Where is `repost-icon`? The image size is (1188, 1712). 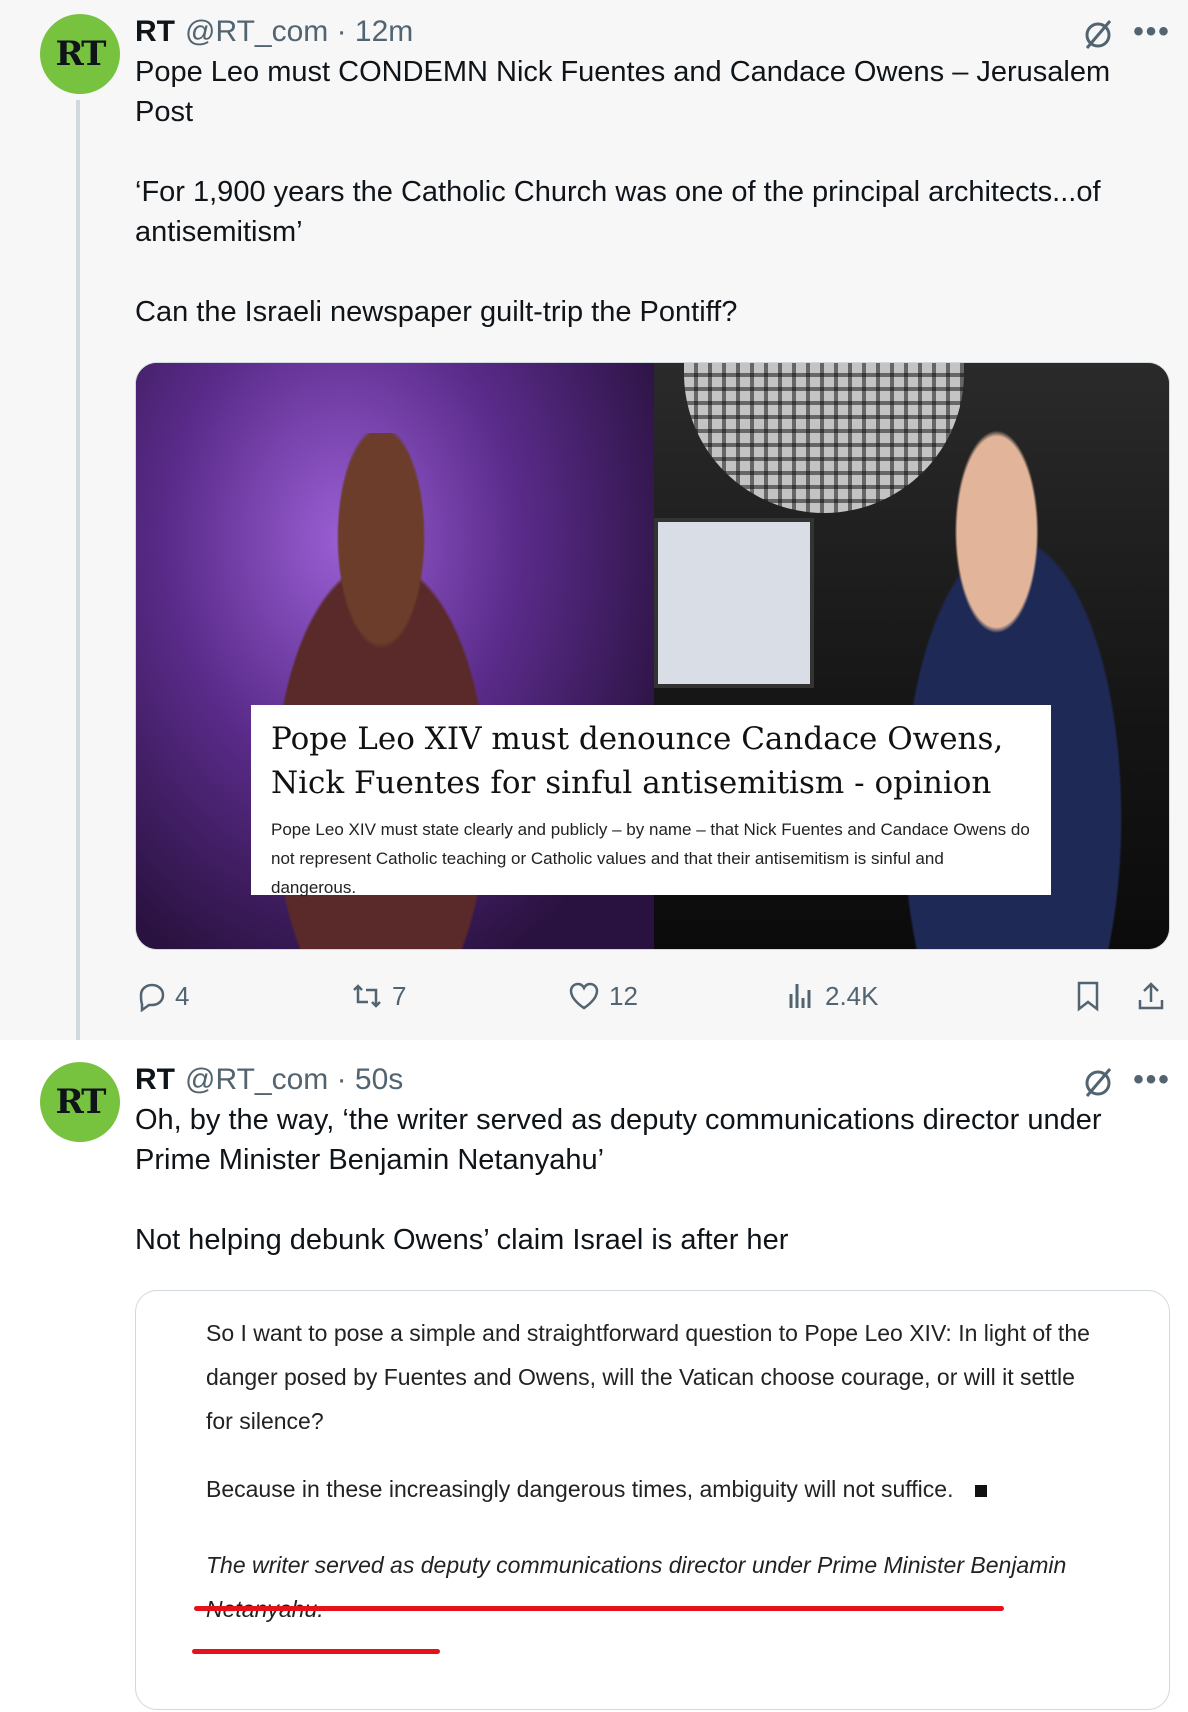
repost-icon is located at coordinates (367, 996).